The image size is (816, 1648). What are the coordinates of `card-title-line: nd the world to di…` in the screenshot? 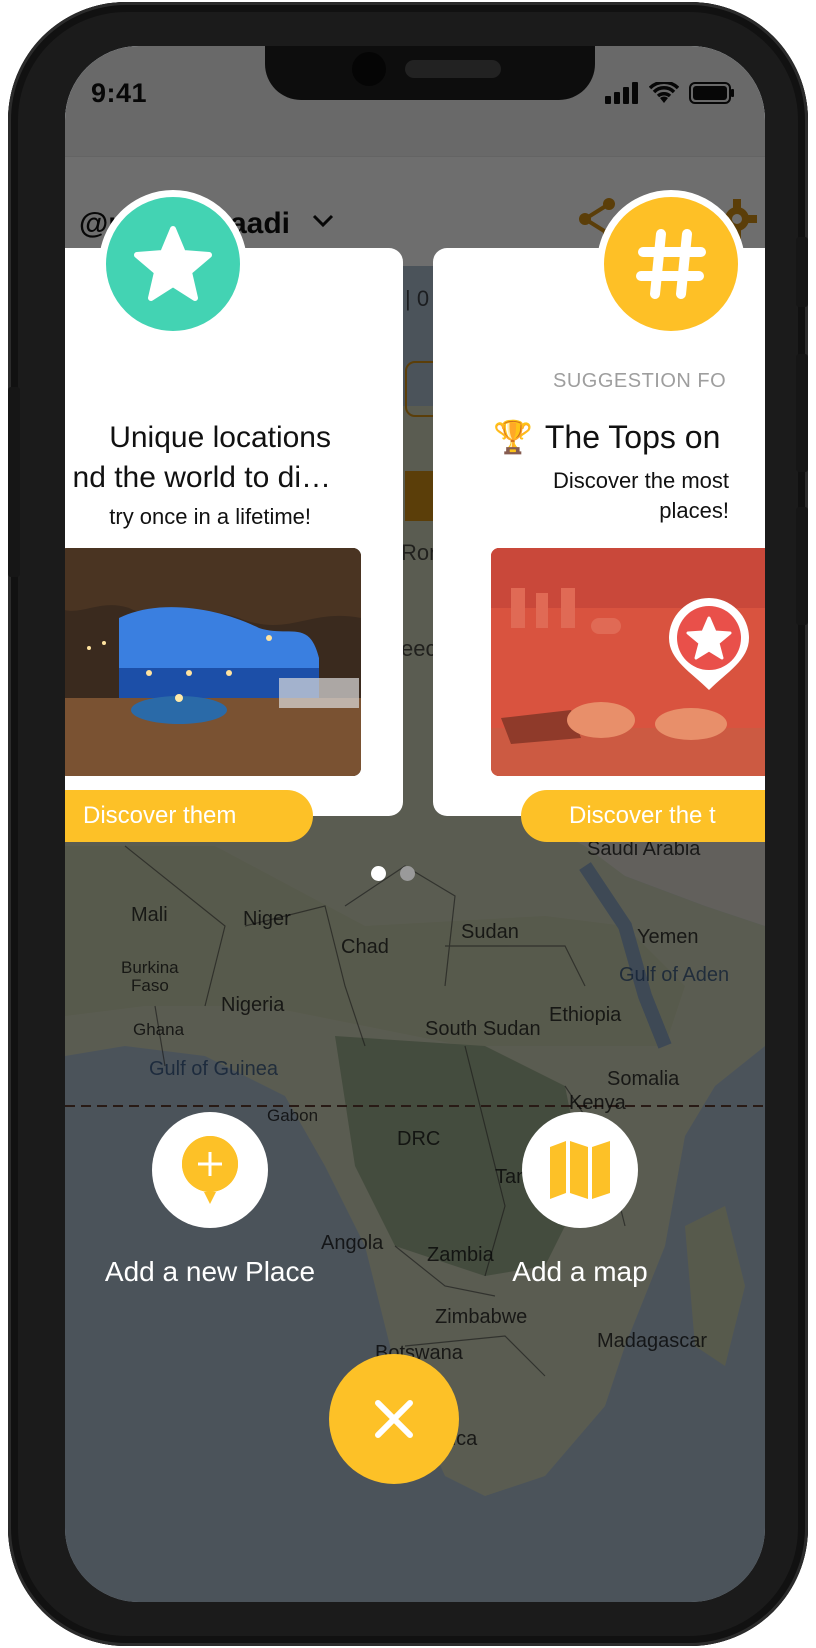 It's located at (201, 477).